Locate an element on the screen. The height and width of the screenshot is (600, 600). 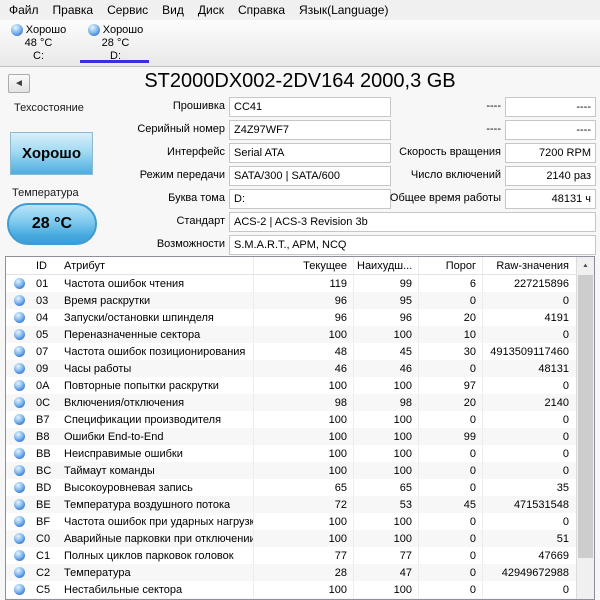
table-row-partial is located at coordinates (291, 598).